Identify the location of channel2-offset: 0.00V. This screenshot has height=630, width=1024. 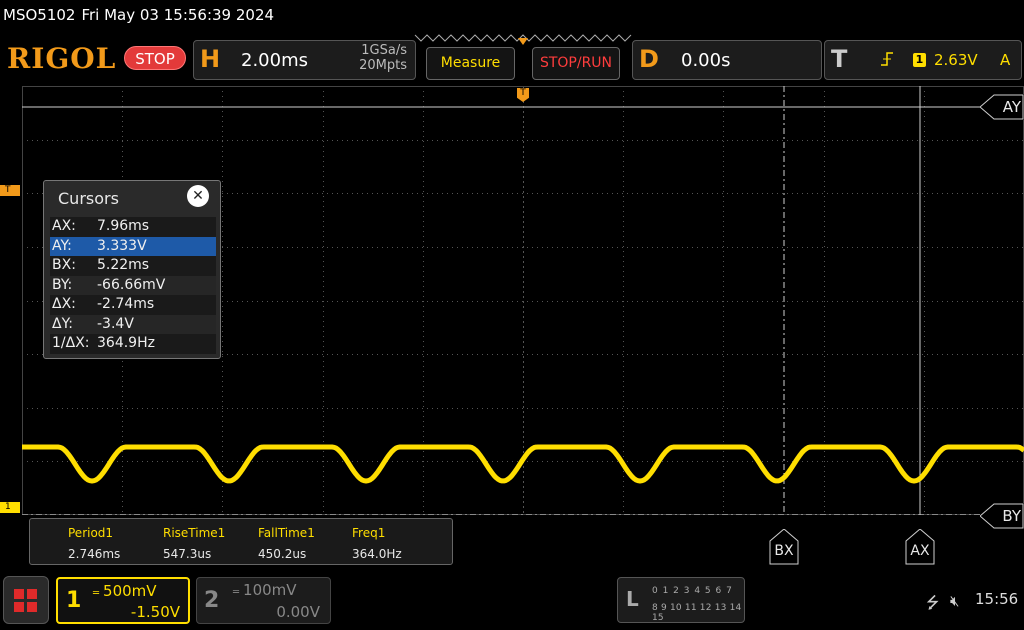
(298, 612).